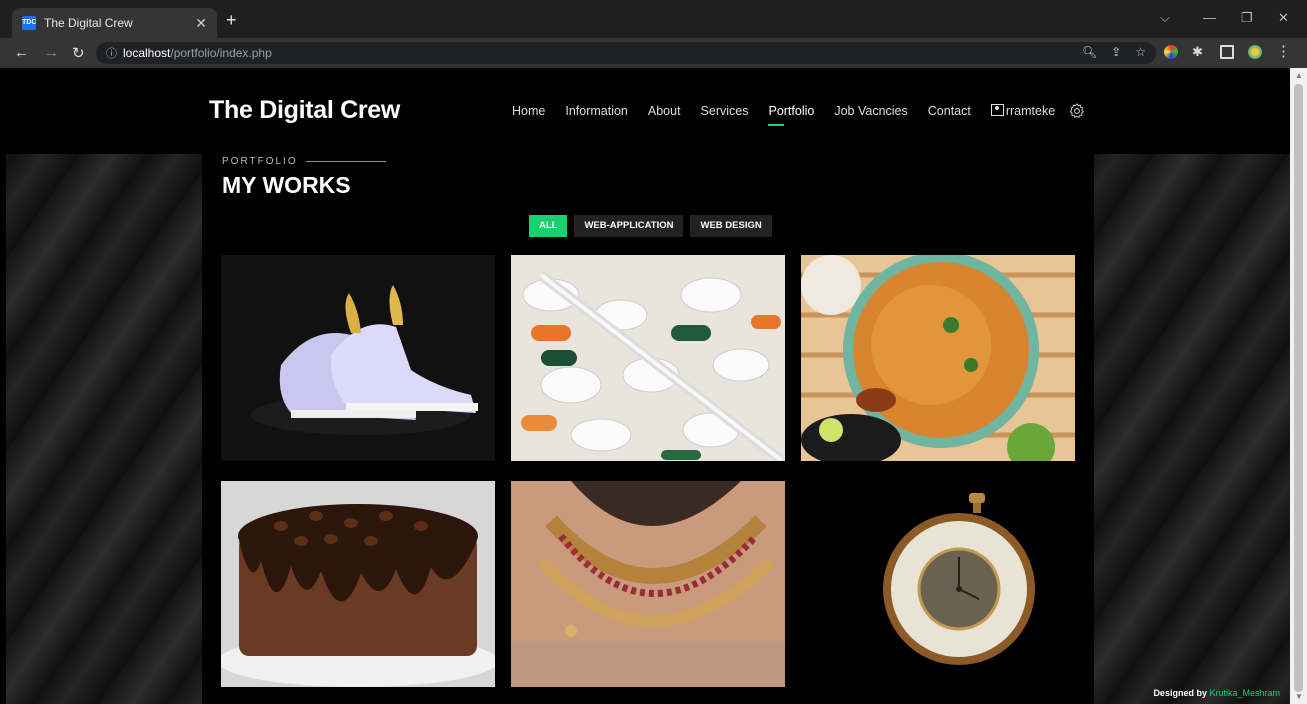 The height and width of the screenshot is (704, 1307). Describe the element at coordinates (51, 52) in the screenshot. I see `forward-icon: →` at that location.